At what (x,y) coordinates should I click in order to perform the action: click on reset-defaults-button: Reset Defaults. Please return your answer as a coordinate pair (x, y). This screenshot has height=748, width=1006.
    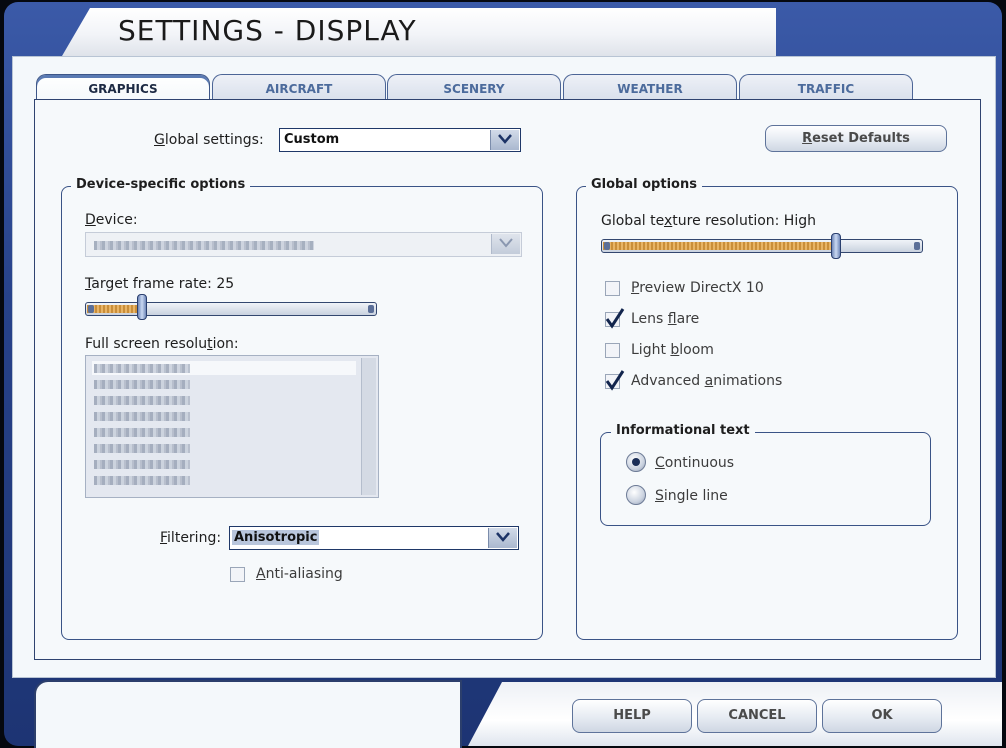
    Looking at the image, I should click on (856, 138).